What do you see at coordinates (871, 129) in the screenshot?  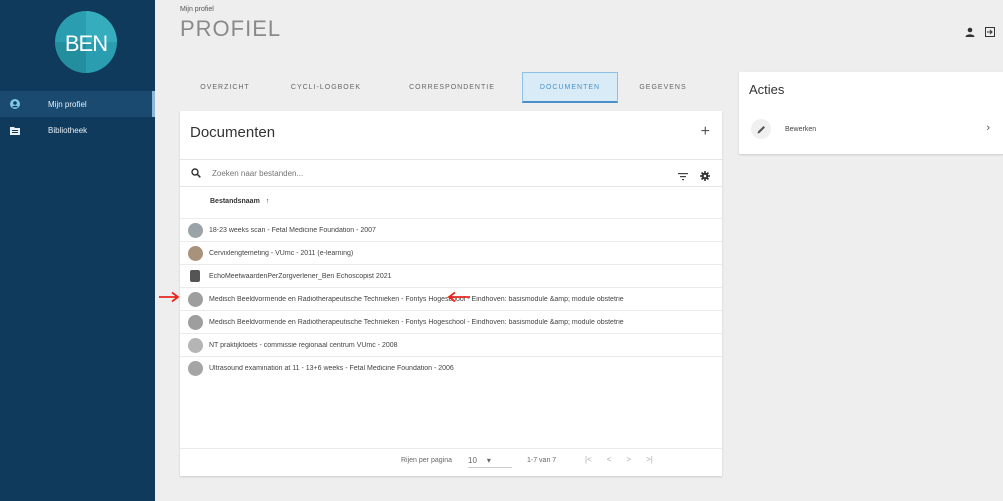 I see `edit-action: Bewerken ›` at bounding box center [871, 129].